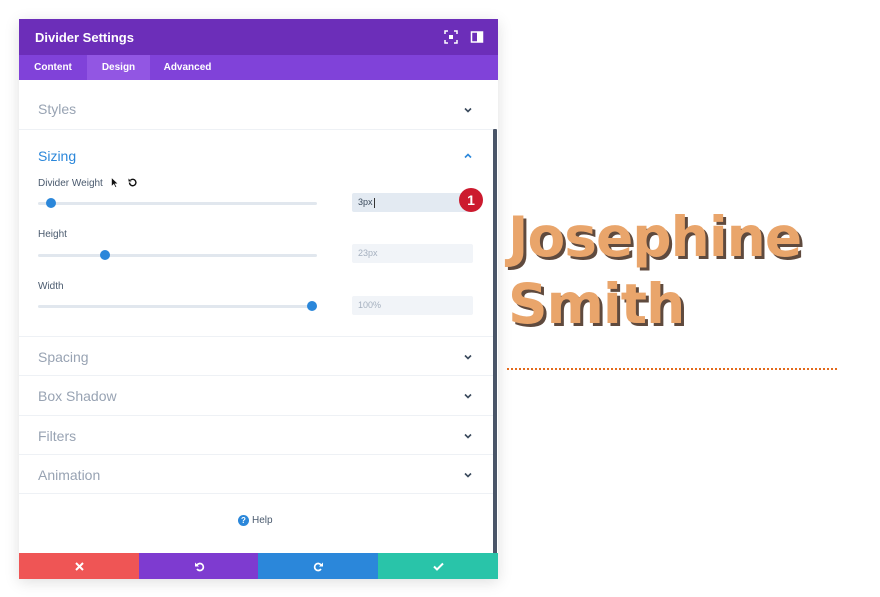  I want to click on tab-advanced: Advanced, so click(187, 67).